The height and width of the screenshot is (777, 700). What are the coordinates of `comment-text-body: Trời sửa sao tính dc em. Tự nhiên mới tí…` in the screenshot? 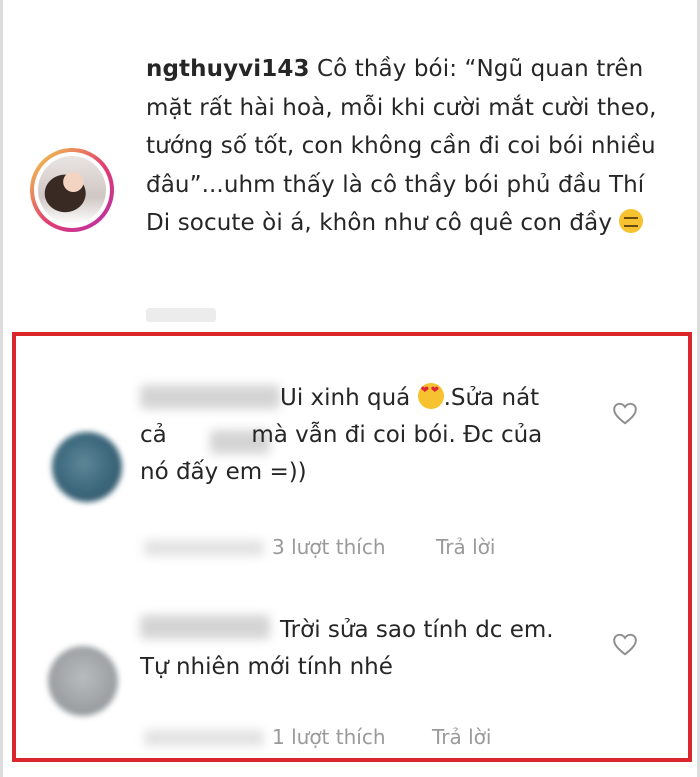 It's located at (347, 648).